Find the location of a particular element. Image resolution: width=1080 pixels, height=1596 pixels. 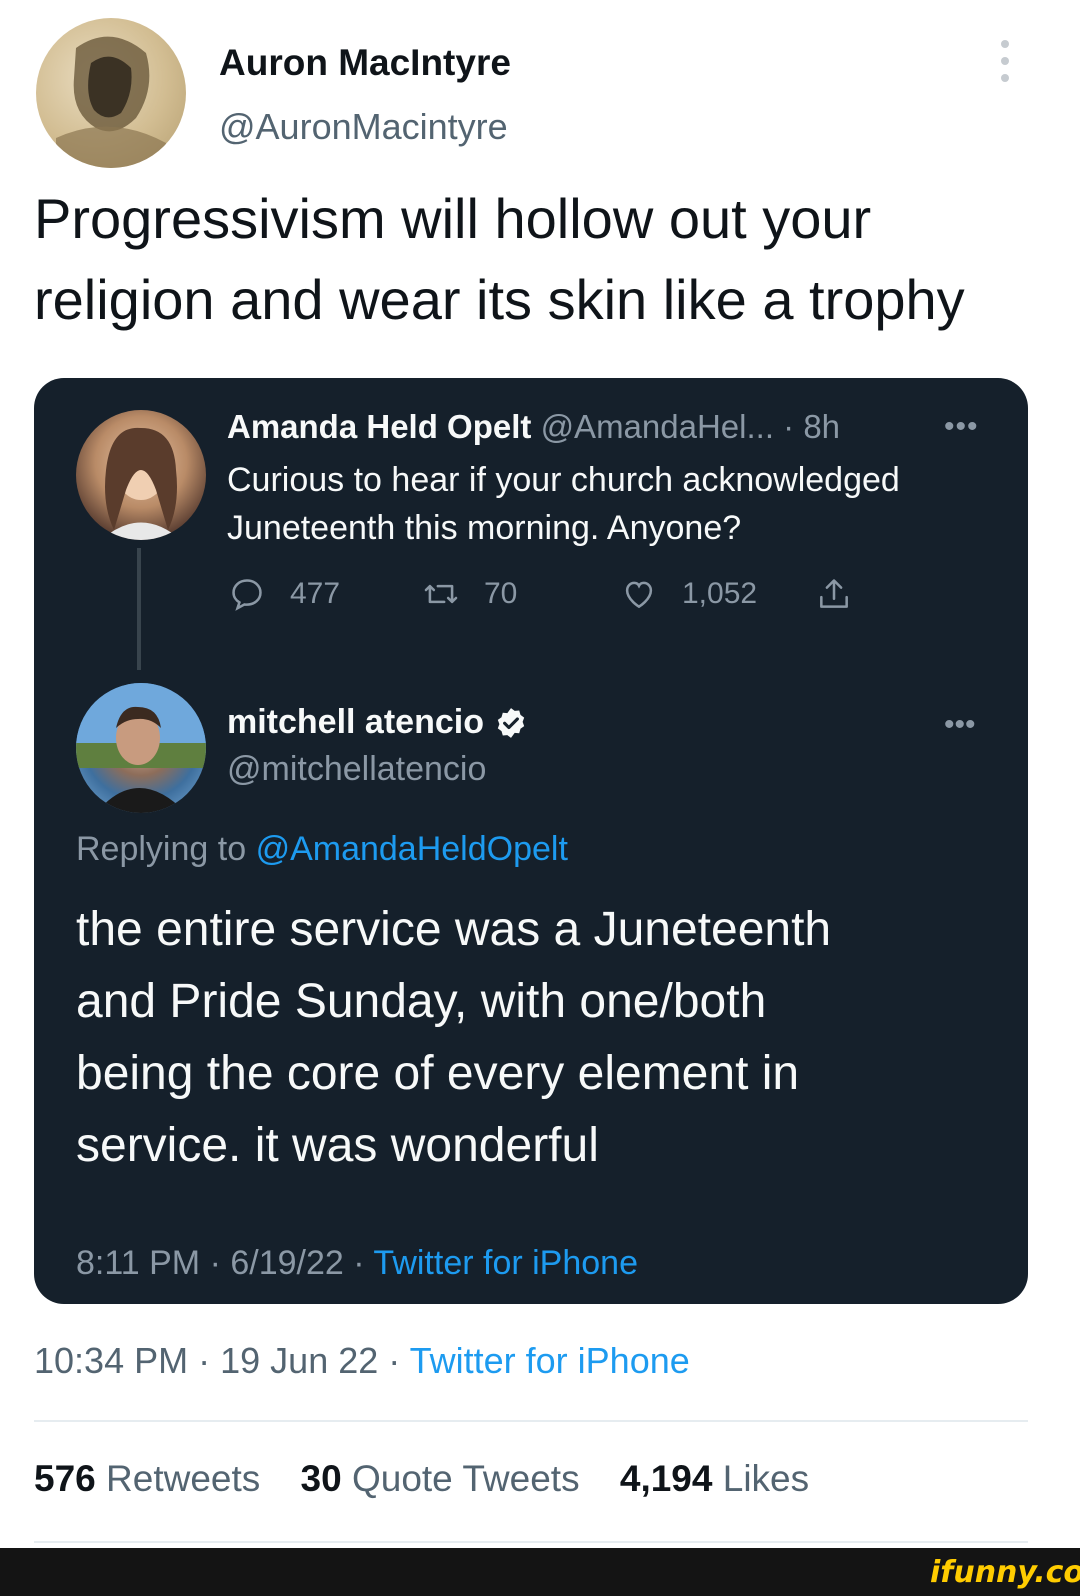

reply-icon is located at coordinates (247, 595).